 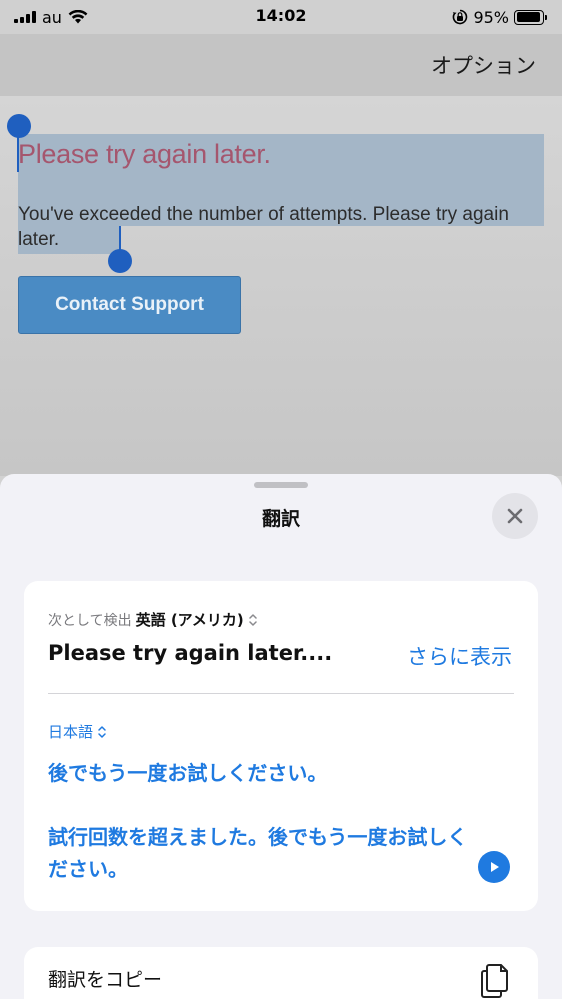 I want to click on detected-language-row: 次として検出 英語 (アメリカ), so click(x=153, y=619).